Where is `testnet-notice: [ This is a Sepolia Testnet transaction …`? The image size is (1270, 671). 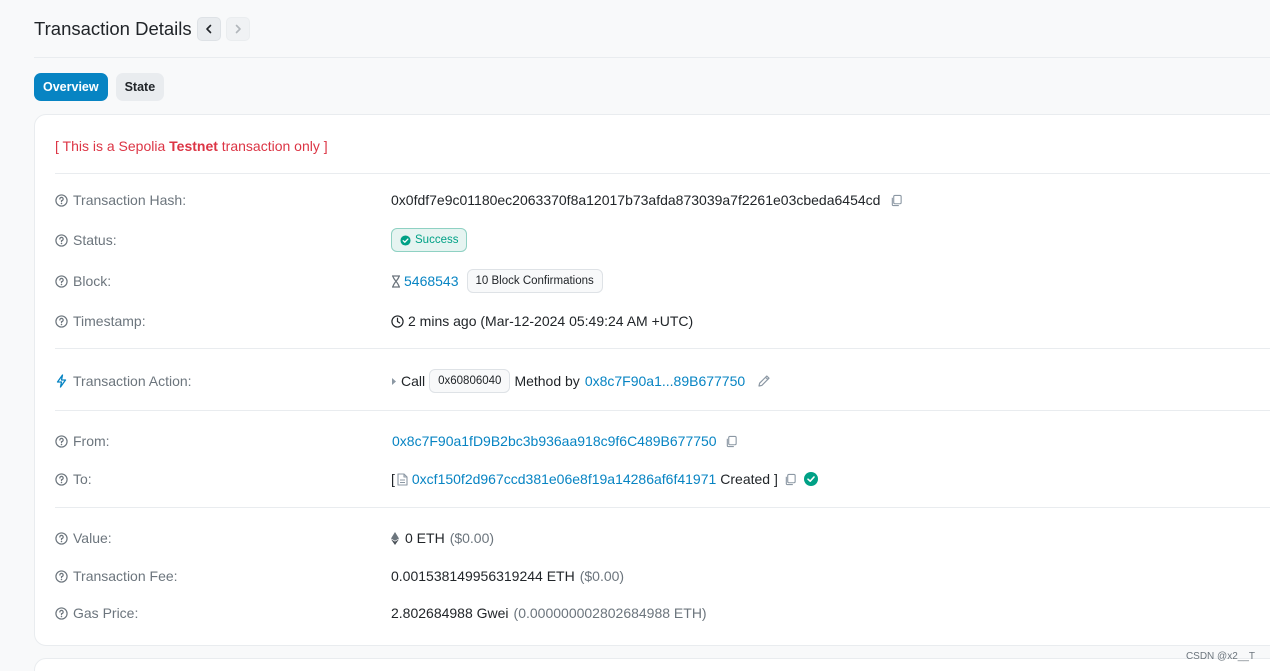 testnet-notice: [ This is a Sepolia Testnet transaction … is located at coordinates (191, 146).